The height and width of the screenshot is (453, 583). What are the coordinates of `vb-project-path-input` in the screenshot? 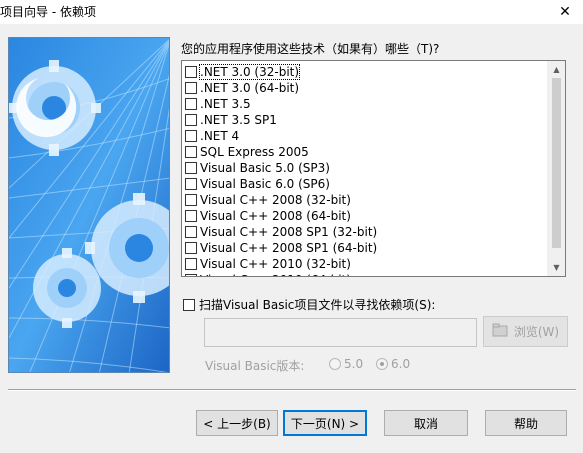 It's located at (340, 332).